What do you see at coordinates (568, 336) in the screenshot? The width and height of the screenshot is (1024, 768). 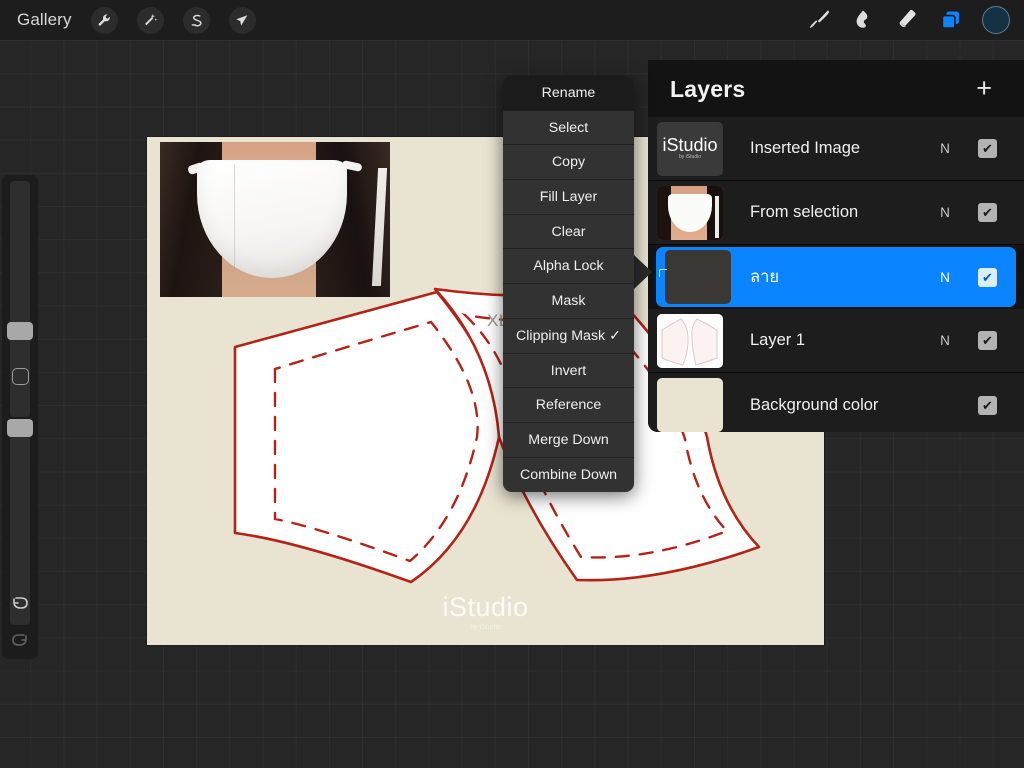 I see `menu-item-clipping-mask: Clipping Mask ✓` at bounding box center [568, 336].